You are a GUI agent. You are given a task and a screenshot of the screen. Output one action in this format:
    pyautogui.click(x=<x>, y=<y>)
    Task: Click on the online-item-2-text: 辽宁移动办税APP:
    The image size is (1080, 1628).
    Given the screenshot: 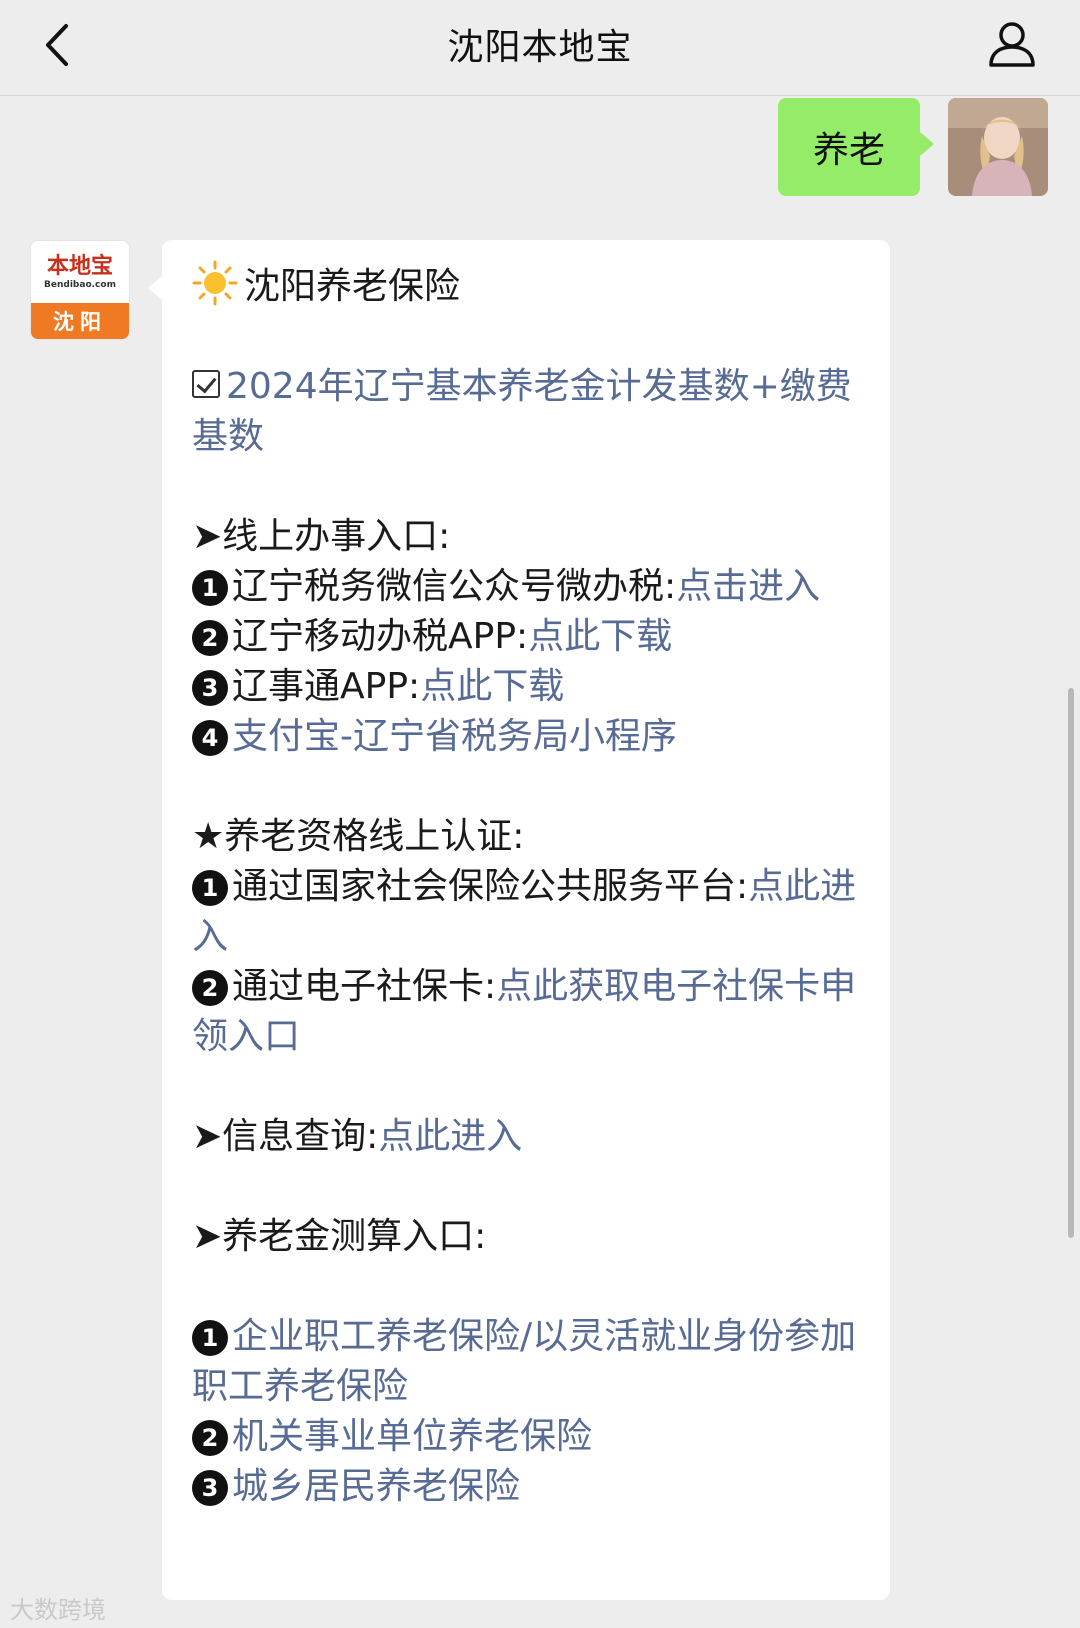 What is the action you would take?
    pyautogui.click(x=380, y=636)
    